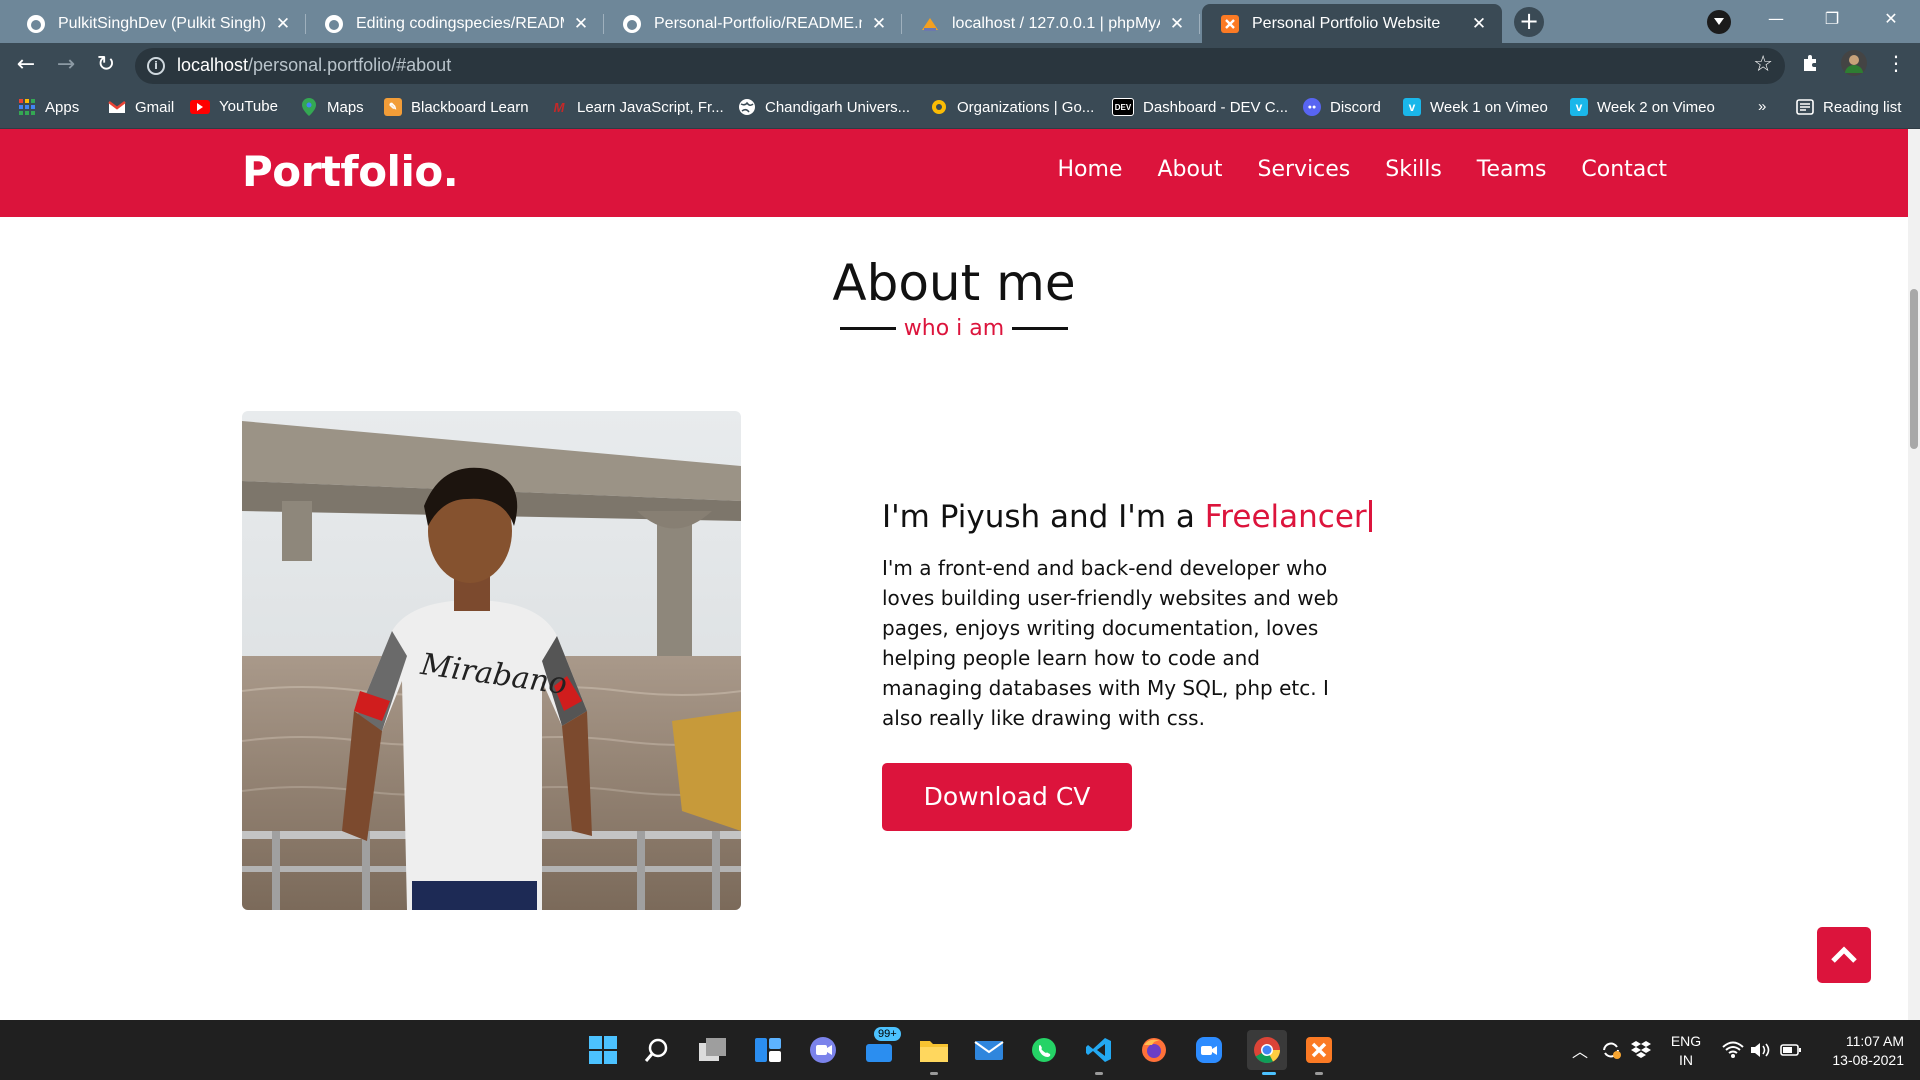  I want to click on nav-about: About, so click(1189, 169).